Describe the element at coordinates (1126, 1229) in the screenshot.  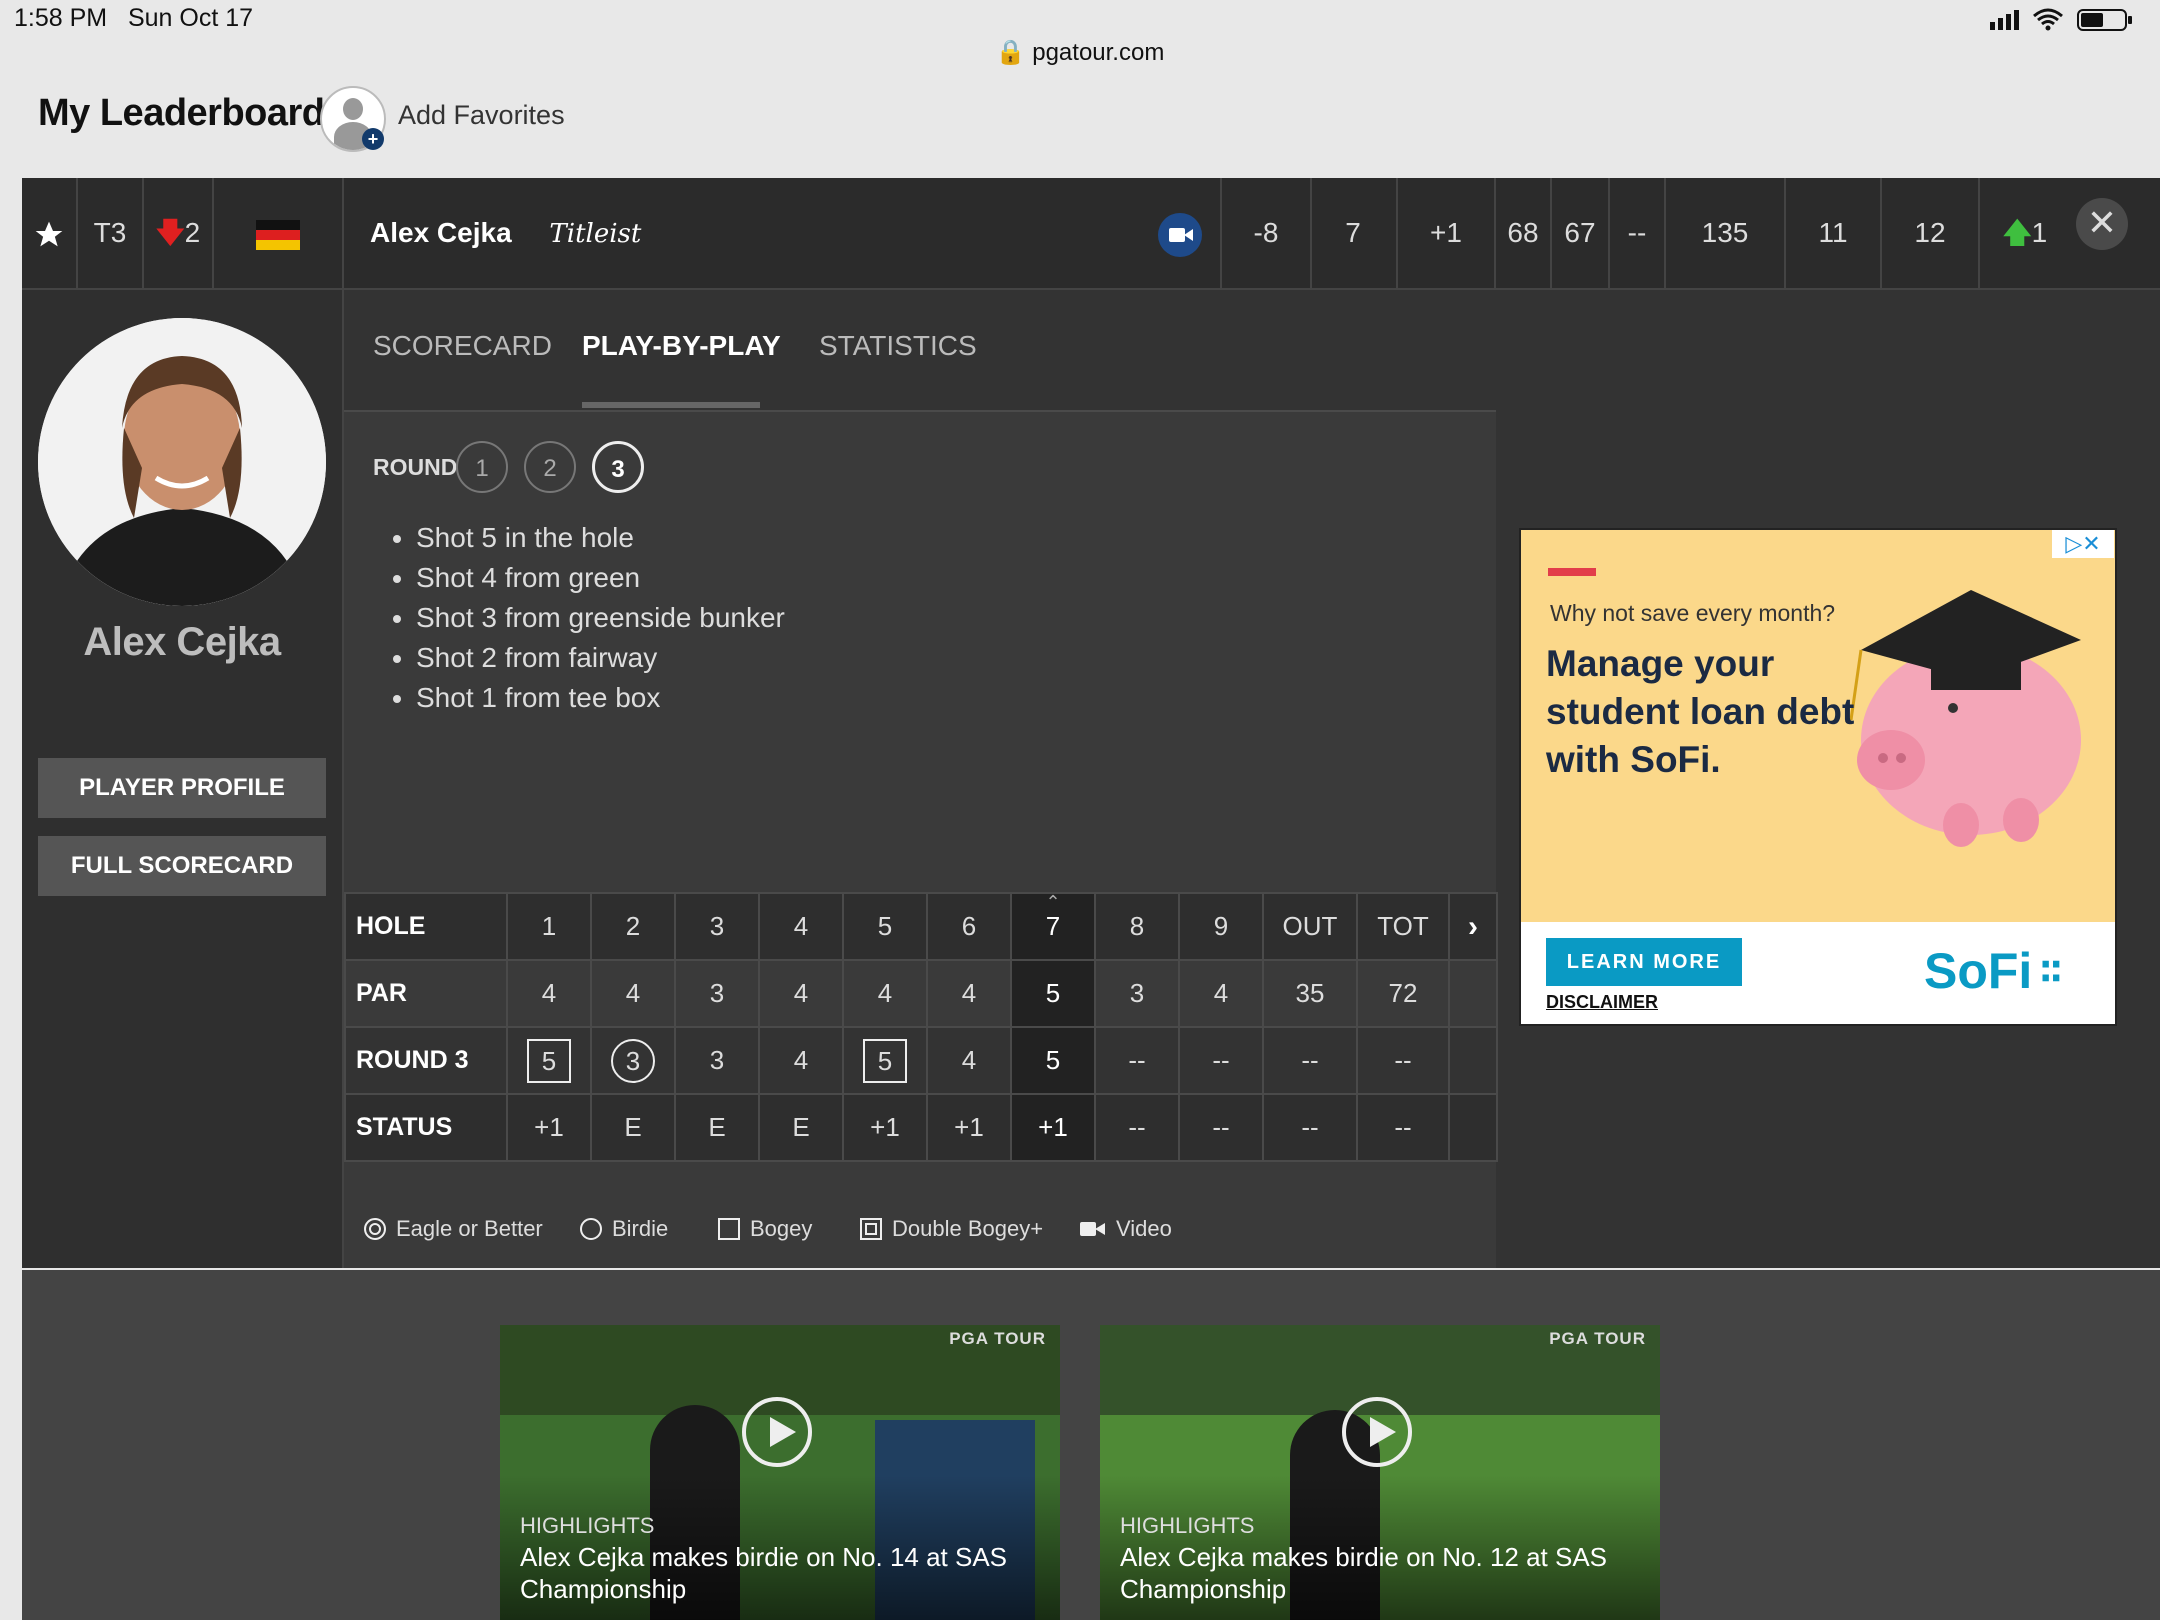
I see `legend-video: Video` at that location.